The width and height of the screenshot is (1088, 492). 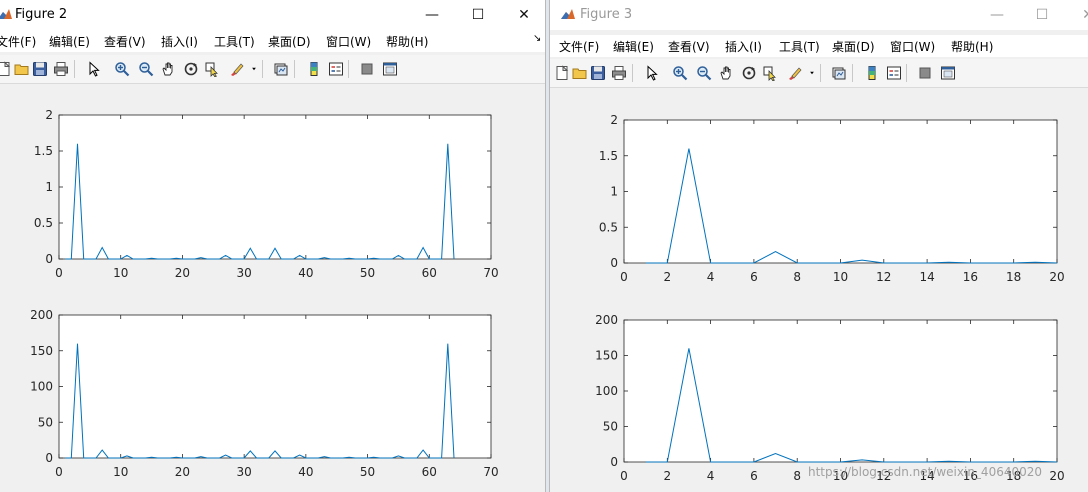 What do you see at coordinates (926, 277) in the screenshot?
I see `x-tick-label: 14` at bounding box center [926, 277].